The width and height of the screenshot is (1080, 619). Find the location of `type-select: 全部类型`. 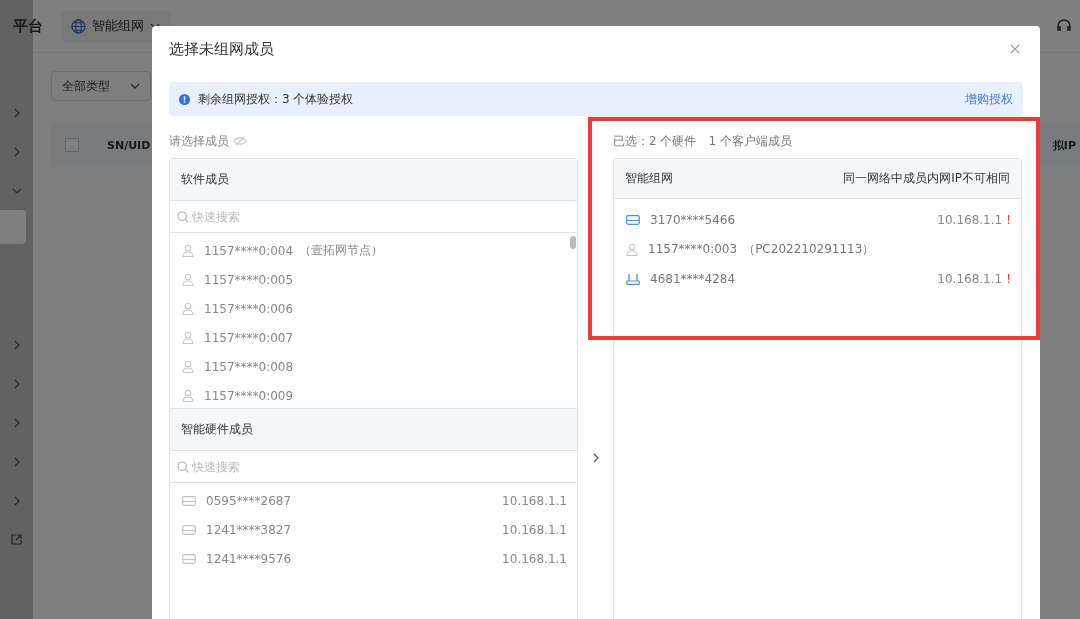

type-select: 全部类型 is located at coordinates (101, 86).